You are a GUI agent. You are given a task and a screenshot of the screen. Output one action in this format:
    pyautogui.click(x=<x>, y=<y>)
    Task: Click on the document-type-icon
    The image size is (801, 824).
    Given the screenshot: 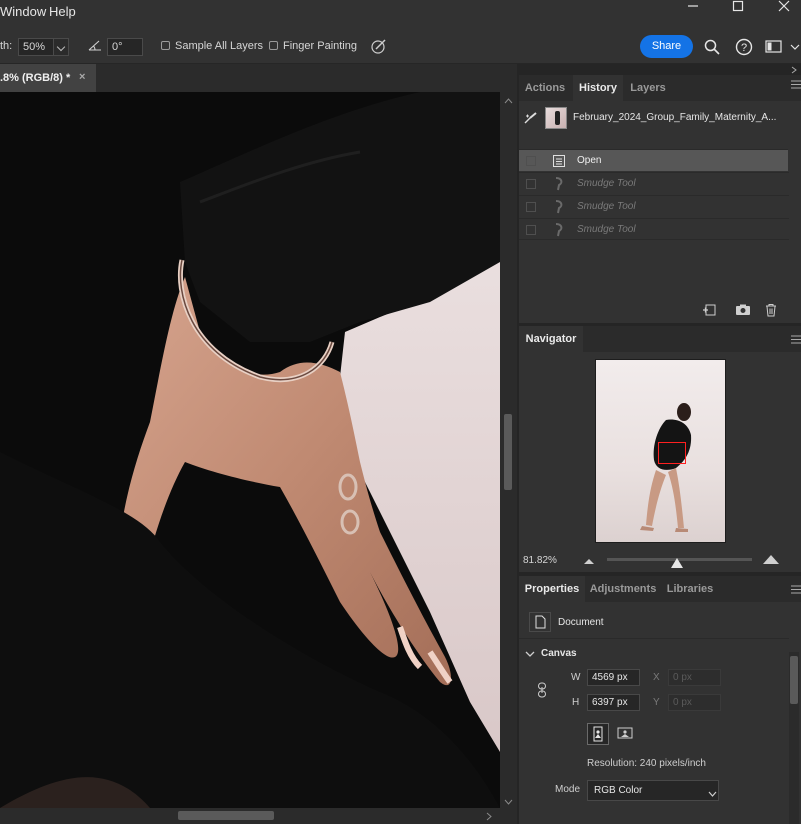 What is the action you would take?
    pyautogui.click(x=540, y=623)
    